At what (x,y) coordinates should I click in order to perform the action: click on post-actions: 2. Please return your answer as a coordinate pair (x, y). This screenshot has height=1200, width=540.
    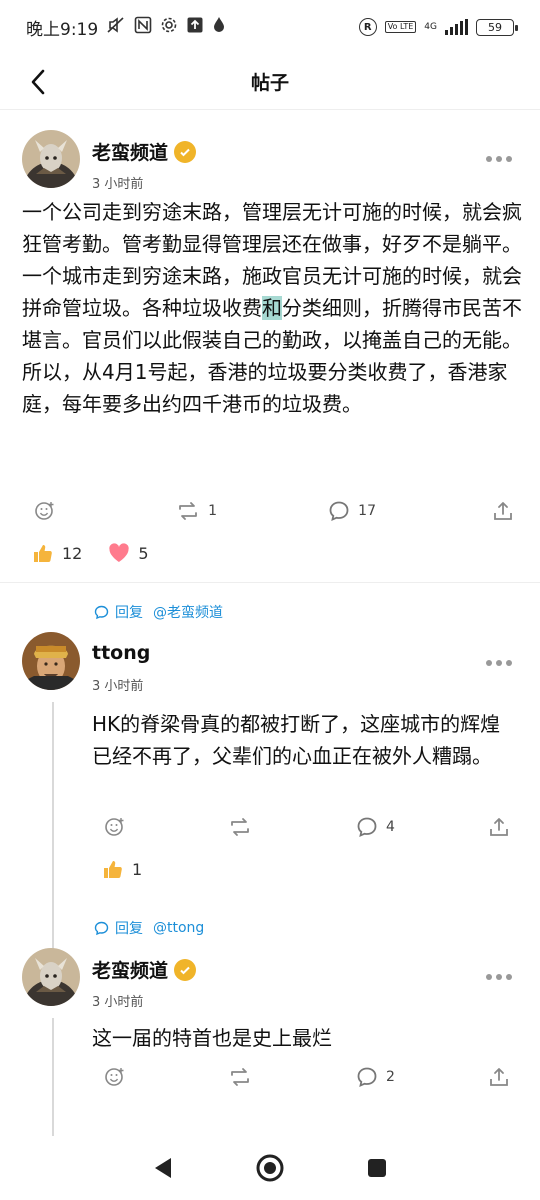
    Looking at the image, I should click on (309, 1077).